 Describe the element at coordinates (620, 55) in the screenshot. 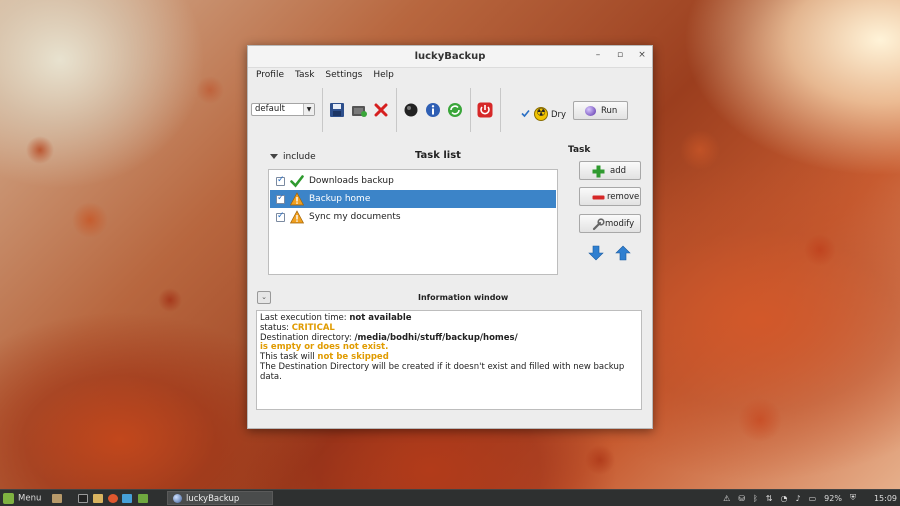

I see `maximize-button: ▫` at that location.